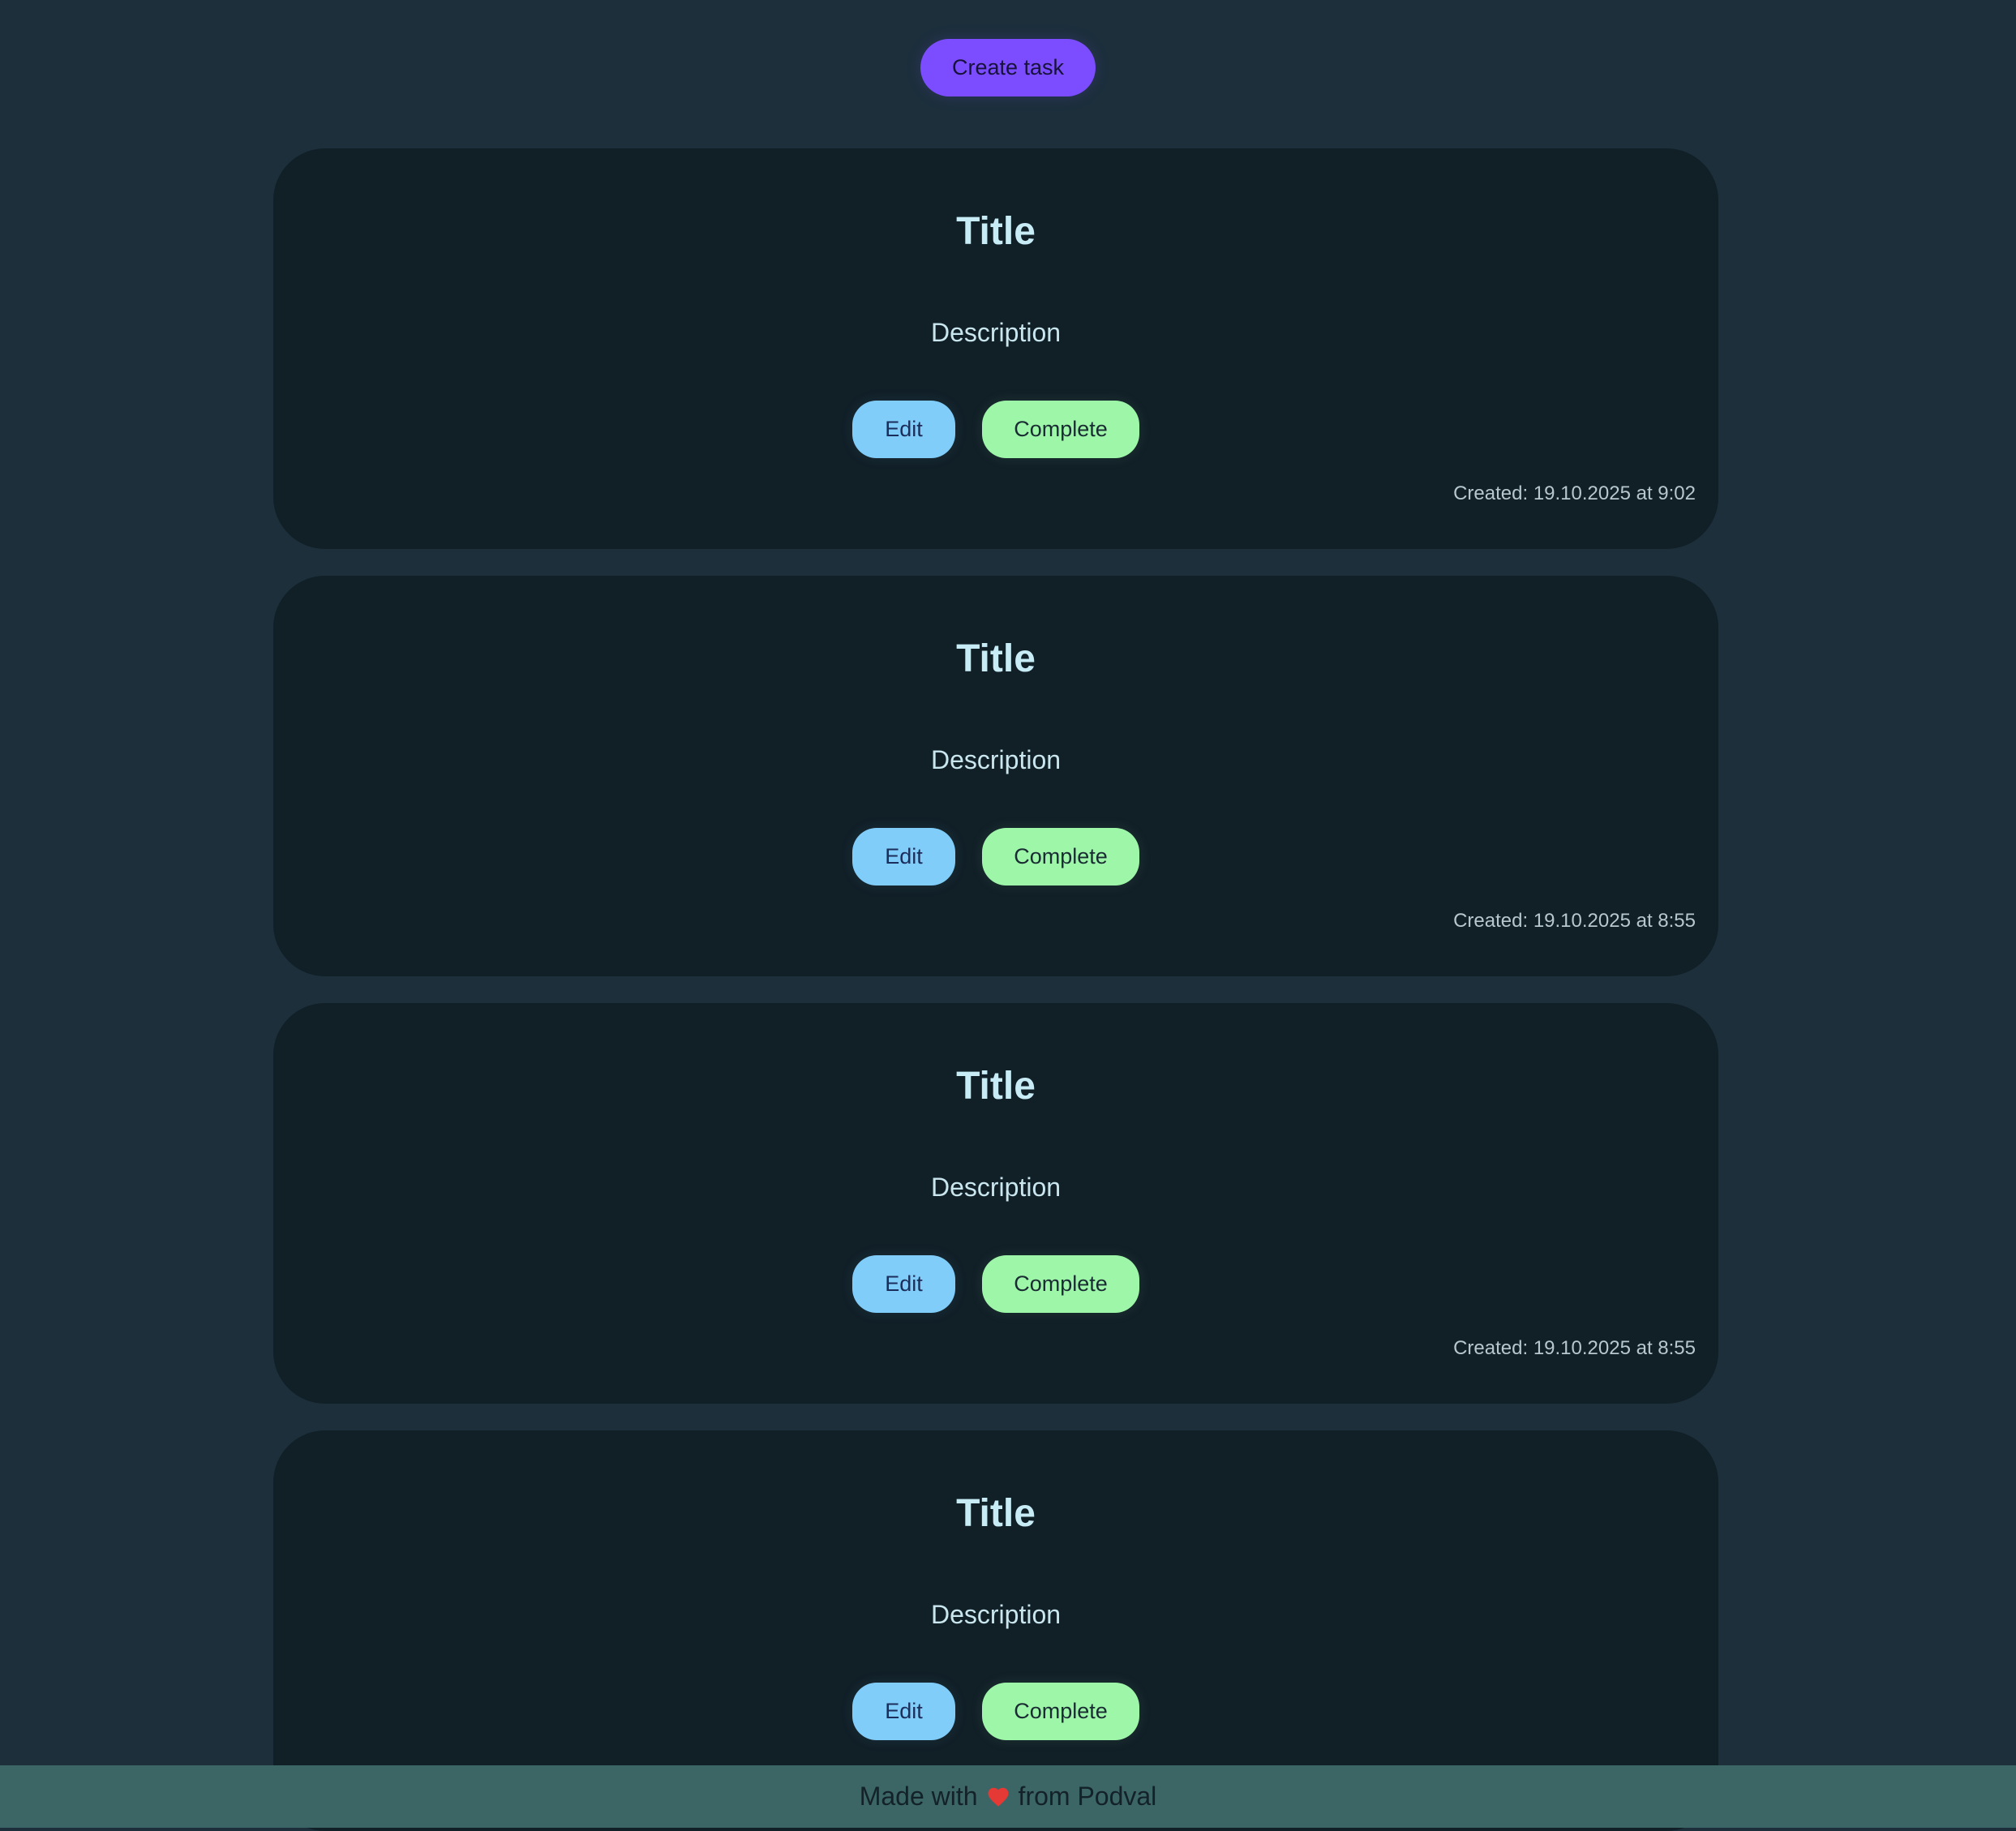  What do you see at coordinates (1575, 493) in the screenshot?
I see `task-created-timestamp: Created: 19.10.2025 at 9:02` at bounding box center [1575, 493].